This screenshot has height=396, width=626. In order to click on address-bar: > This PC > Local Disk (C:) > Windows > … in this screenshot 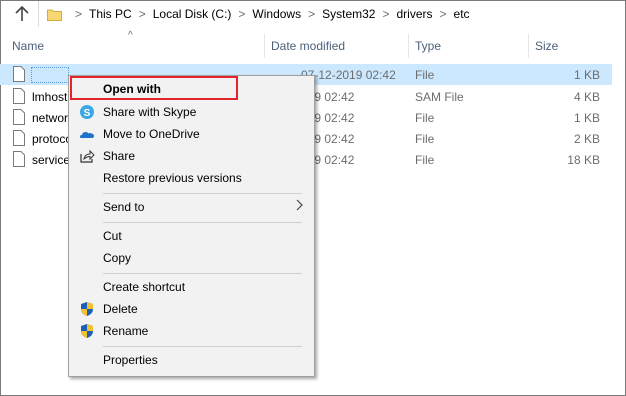, I will do `click(312, 13)`.